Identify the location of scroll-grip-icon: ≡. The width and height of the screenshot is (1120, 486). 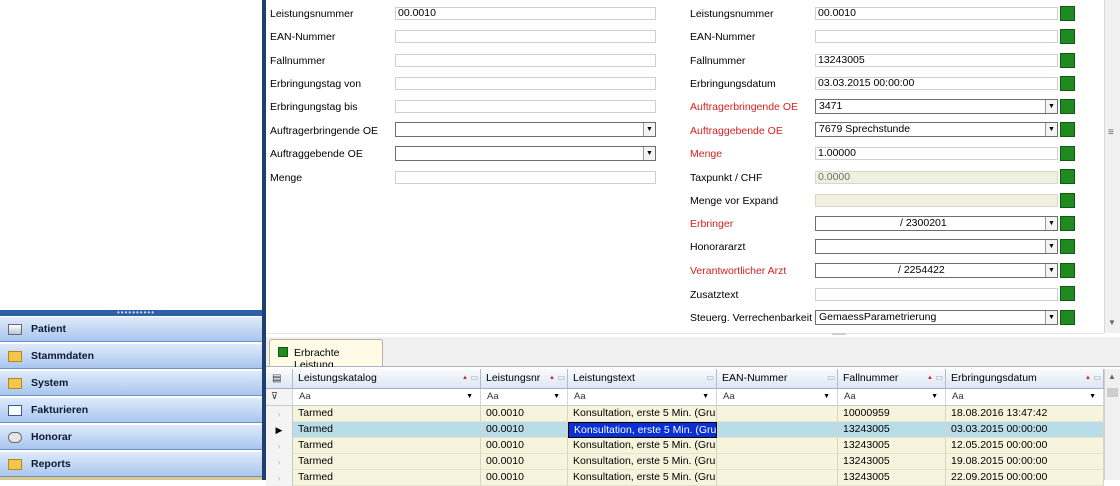
(1111, 132).